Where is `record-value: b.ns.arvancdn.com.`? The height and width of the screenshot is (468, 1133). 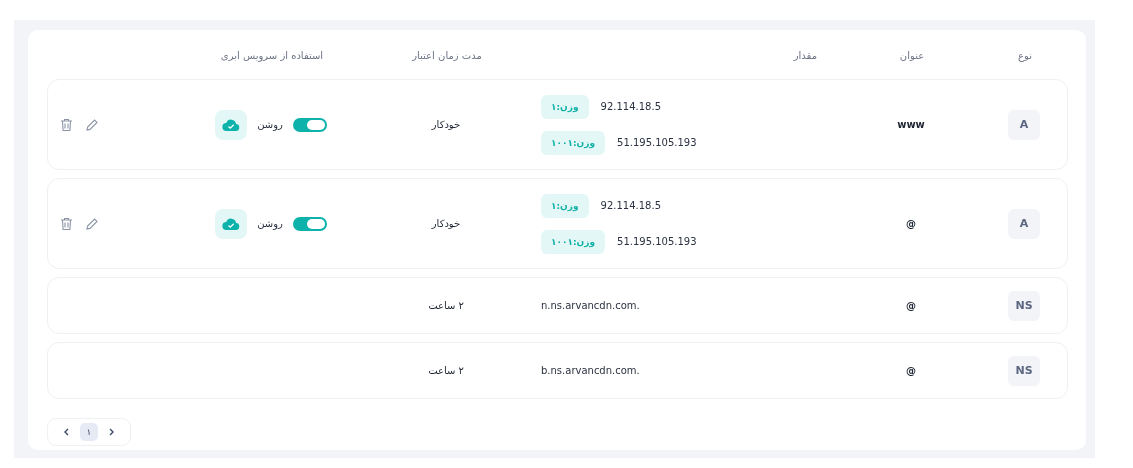 record-value: b.ns.arvancdn.com. is located at coordinates (590, 370).